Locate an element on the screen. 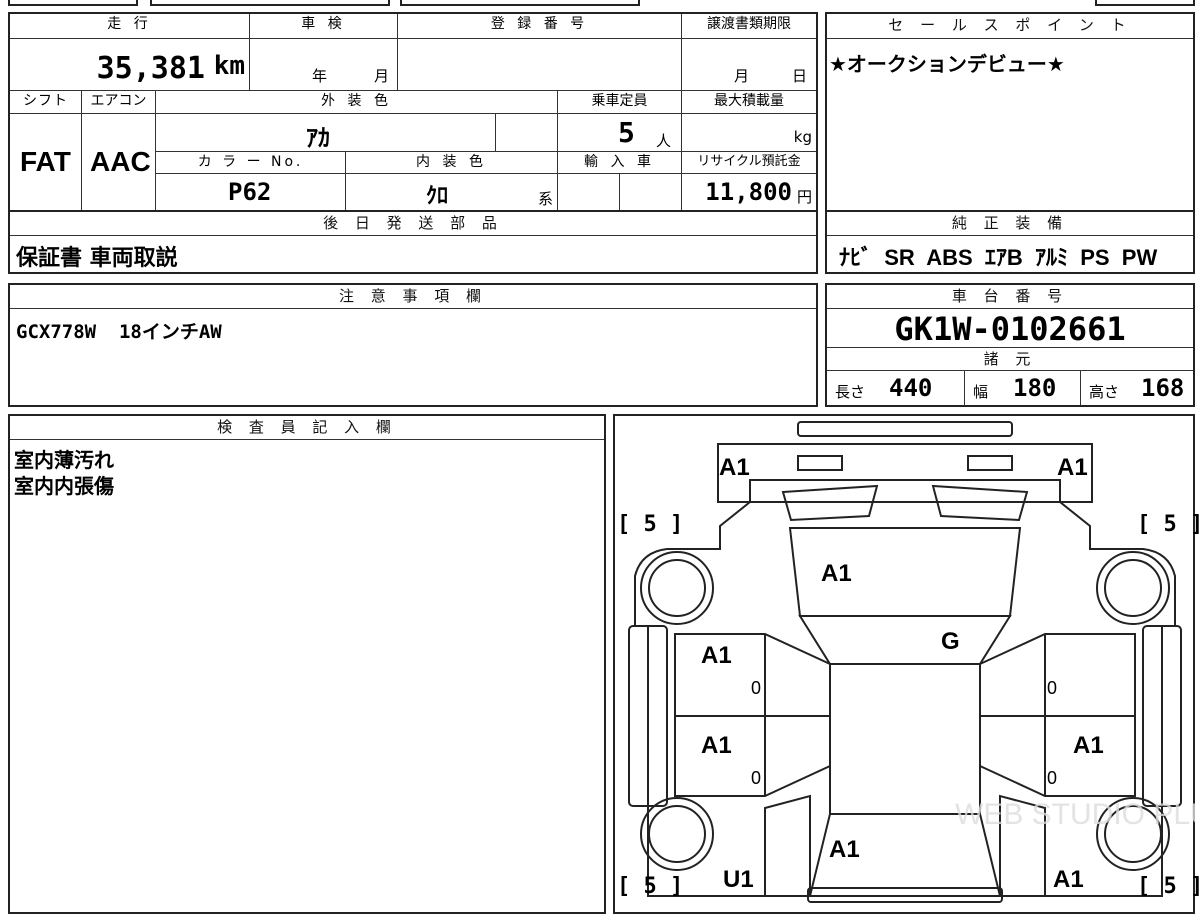  exterior-value: ｱｶ is located at coordinates (318, 138).